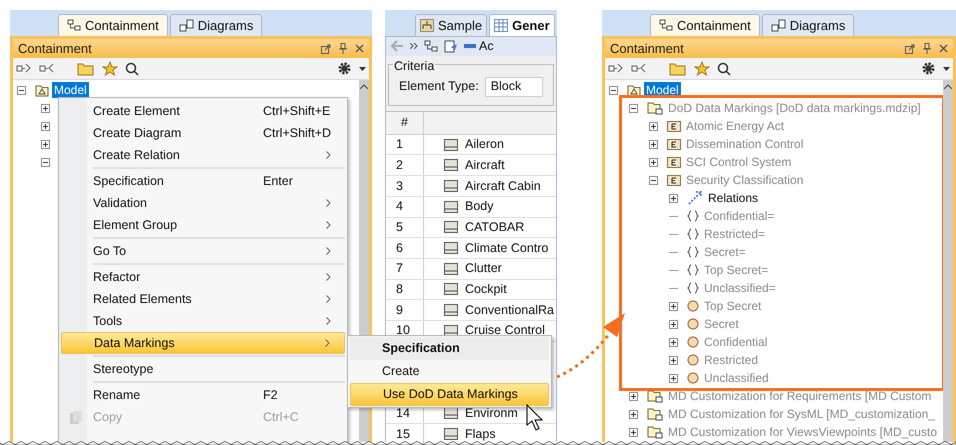  I want to click on table-cell-text: Aircraft Cabin, so click(503, 186).